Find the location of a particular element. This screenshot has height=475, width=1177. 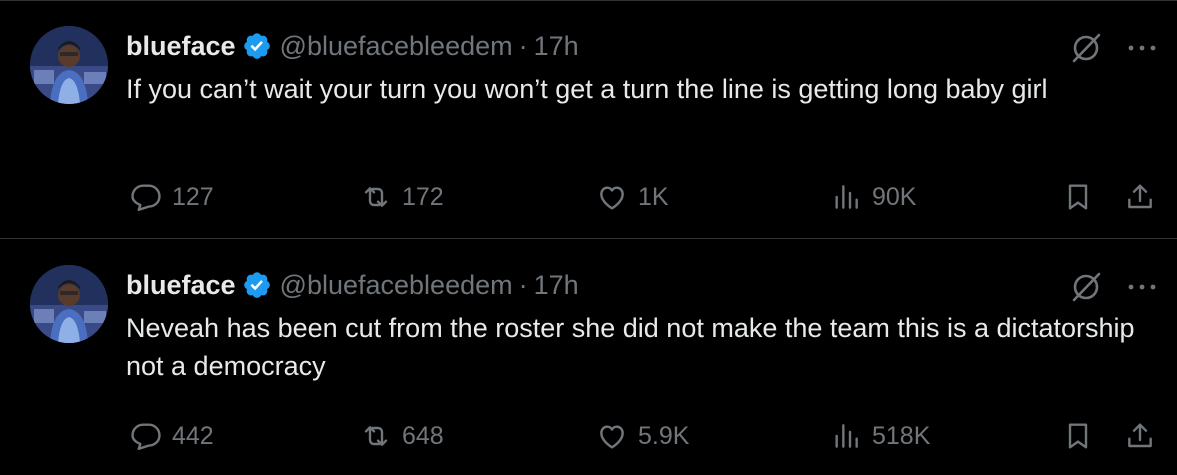

reply-count: 127 is located at coordinates (193, 196).